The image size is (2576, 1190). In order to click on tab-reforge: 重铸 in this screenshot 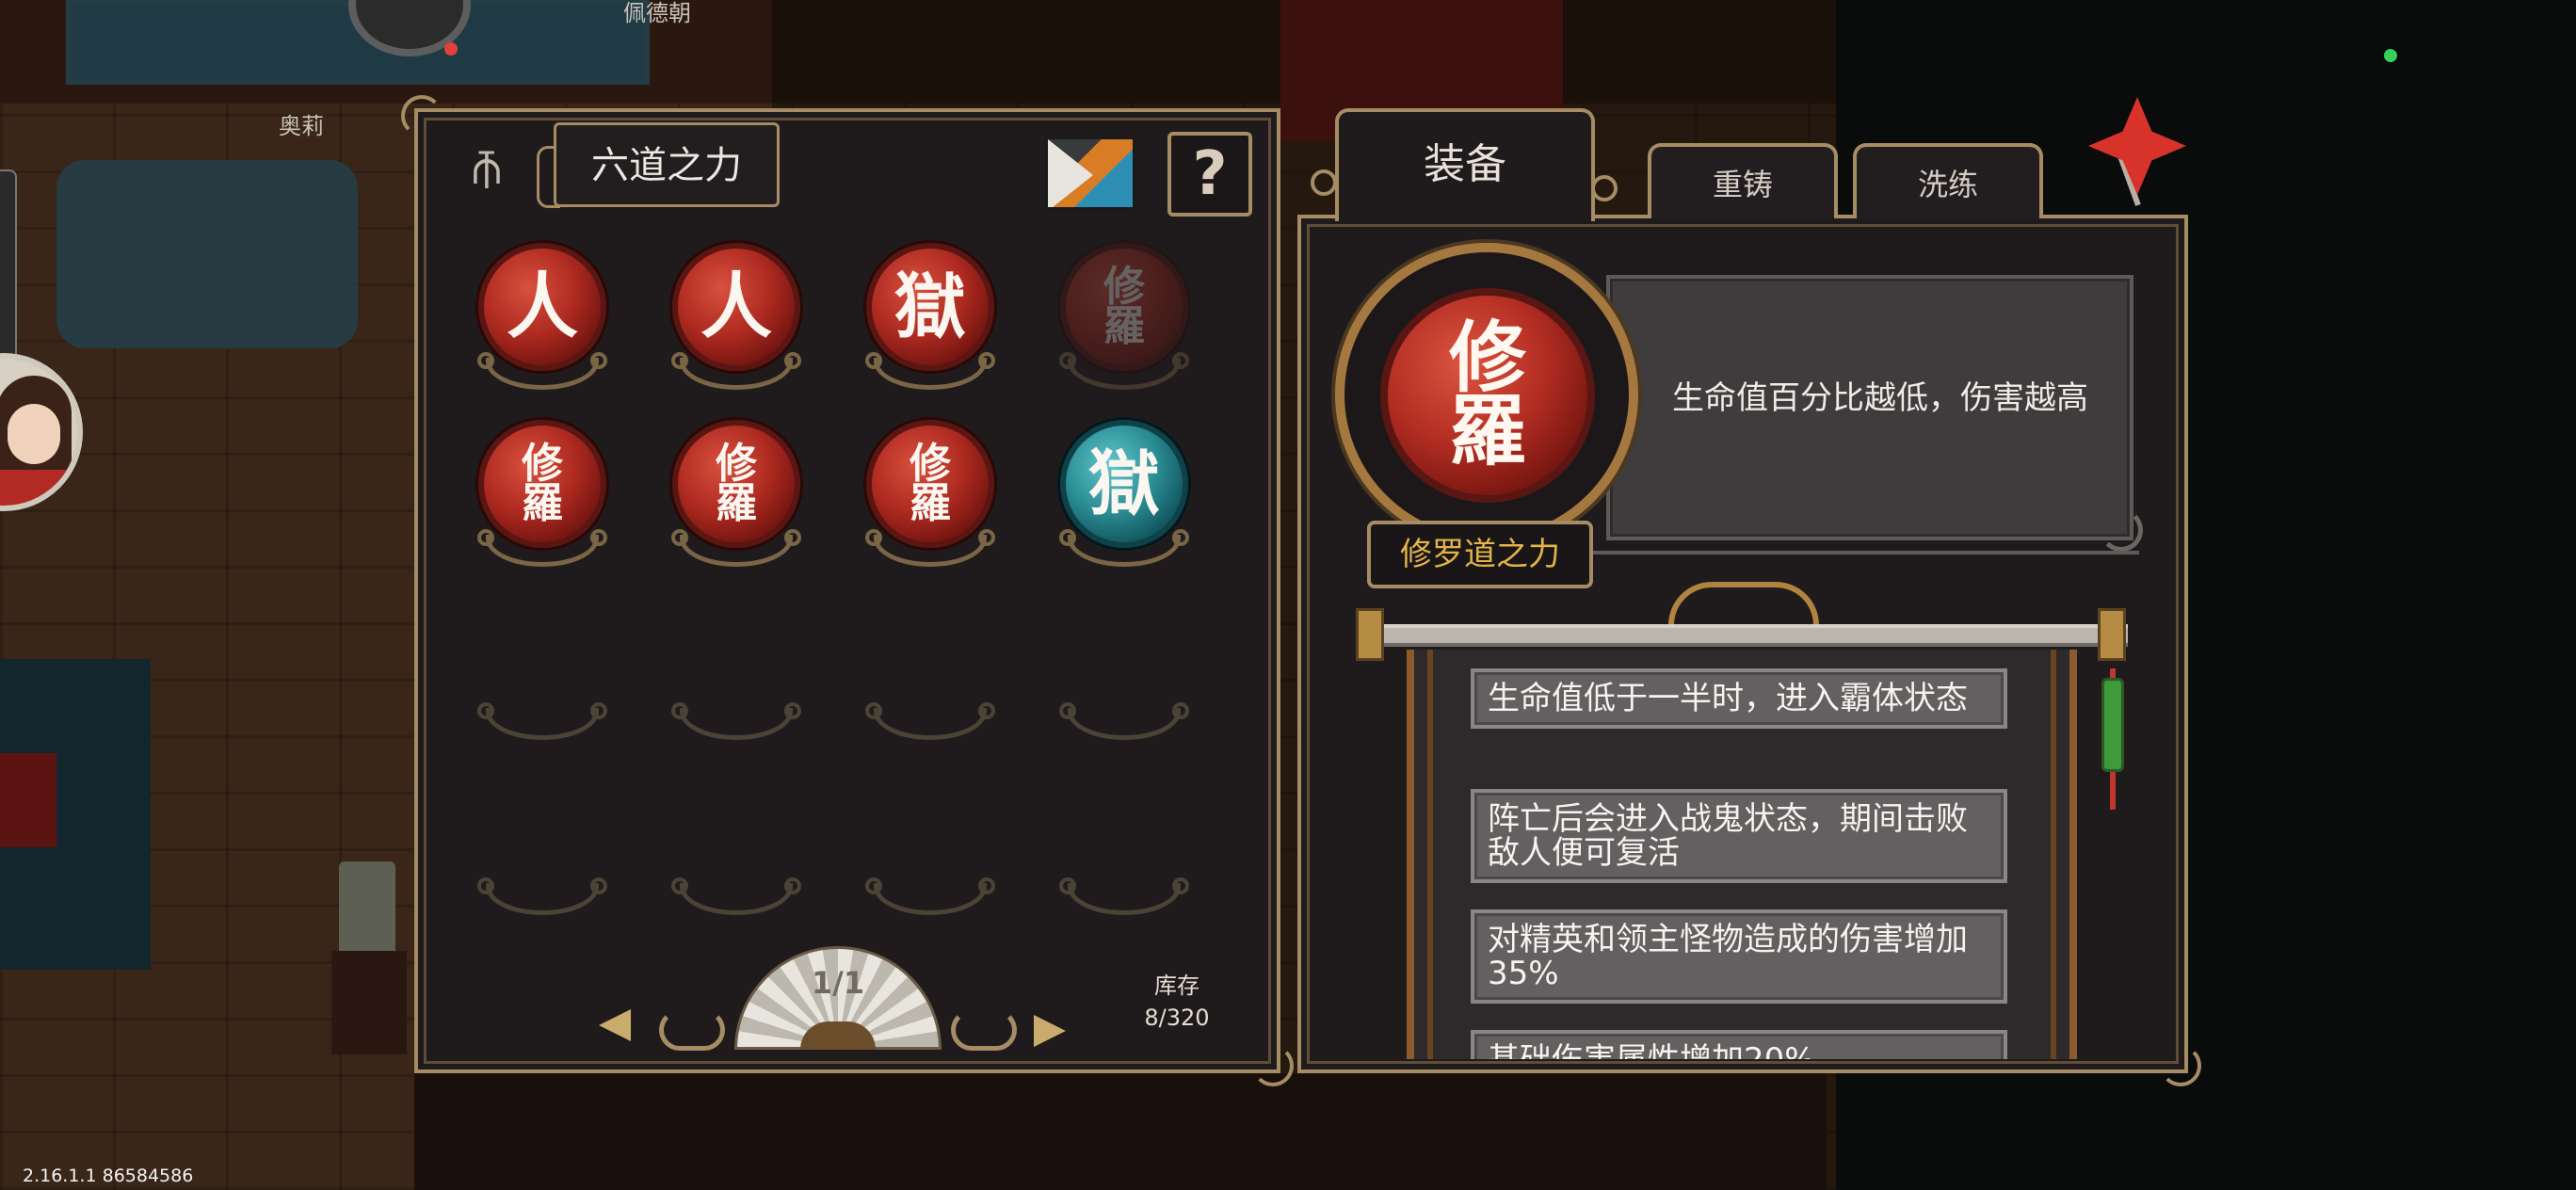, I will do `click(1743, 180)`.